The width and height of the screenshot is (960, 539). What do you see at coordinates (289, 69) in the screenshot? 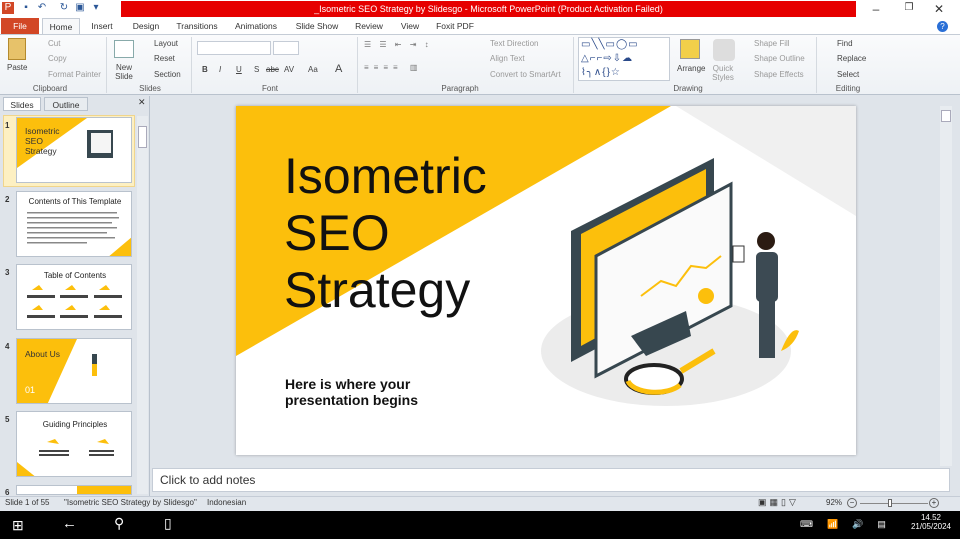
I see `char-spacing-button: AV` at bounding box center [289, 69].